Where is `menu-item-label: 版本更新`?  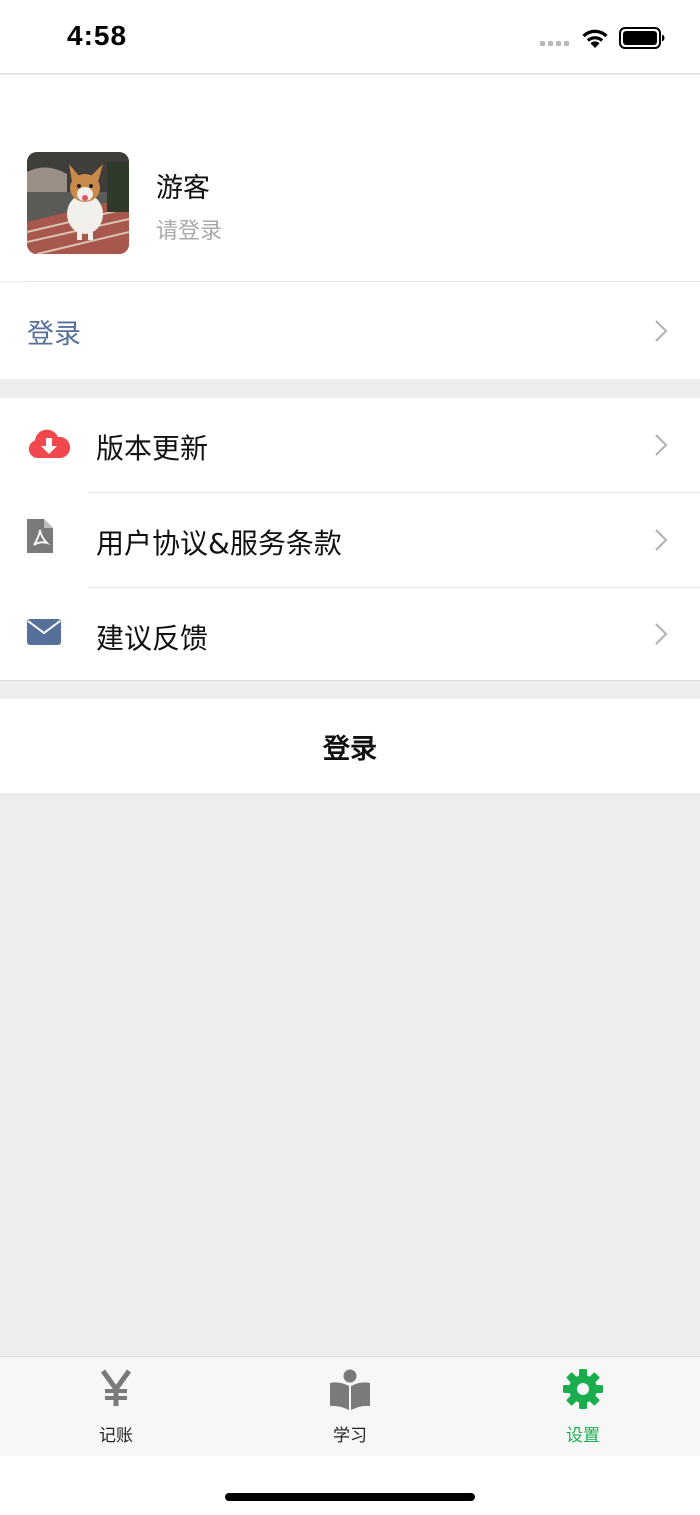
menu-item-label: 版本更新 is located at coordinates (152, 448).